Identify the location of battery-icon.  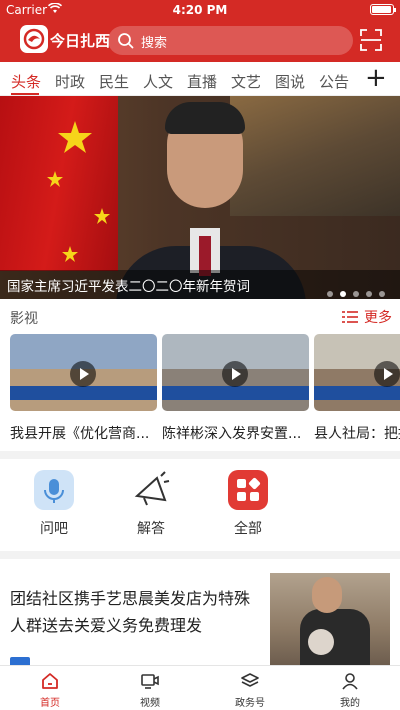
(383, 9).